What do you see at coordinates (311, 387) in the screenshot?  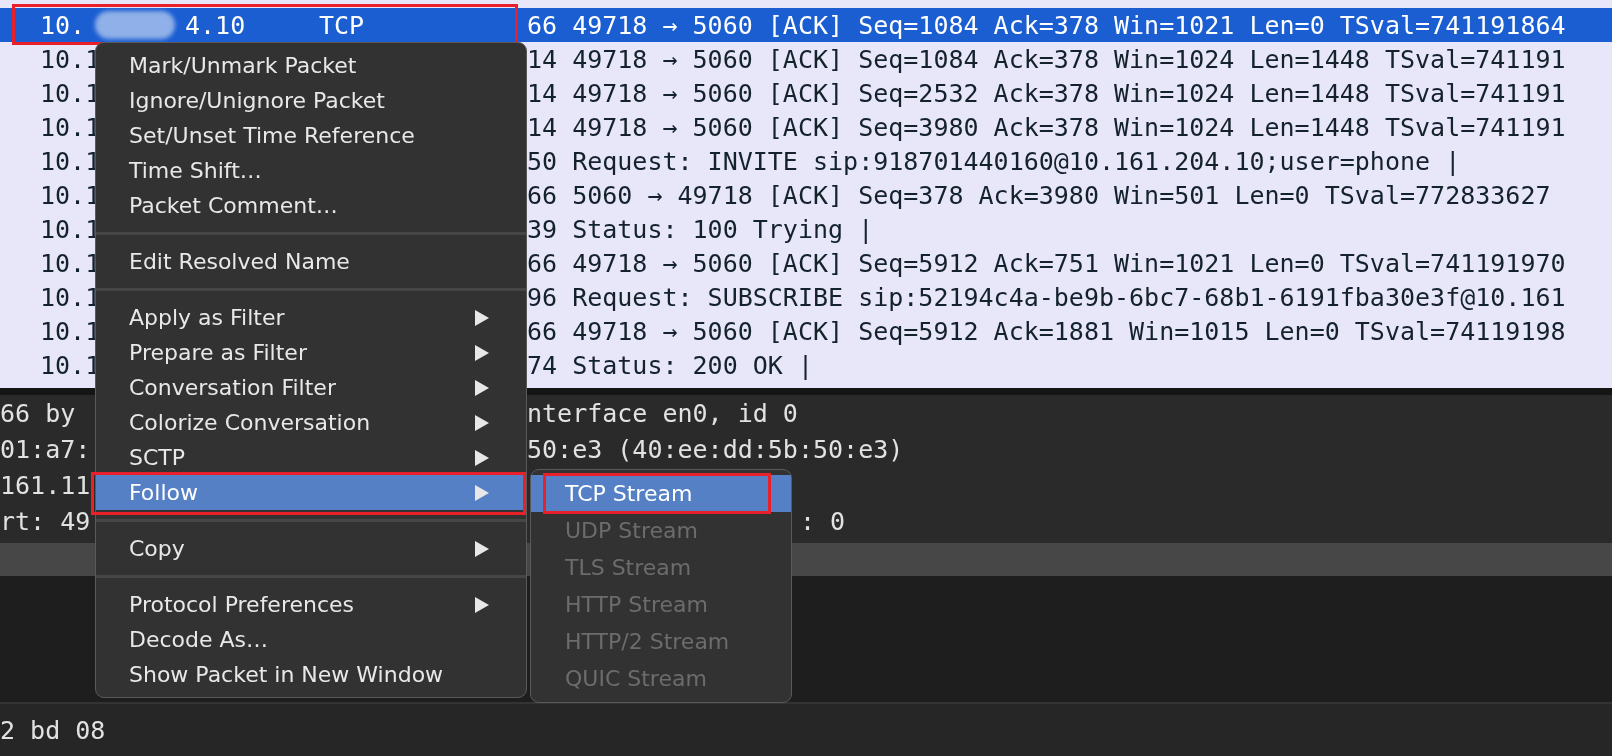 I see `menu-item: Conversation Filter` at bounding box center [311, 387].